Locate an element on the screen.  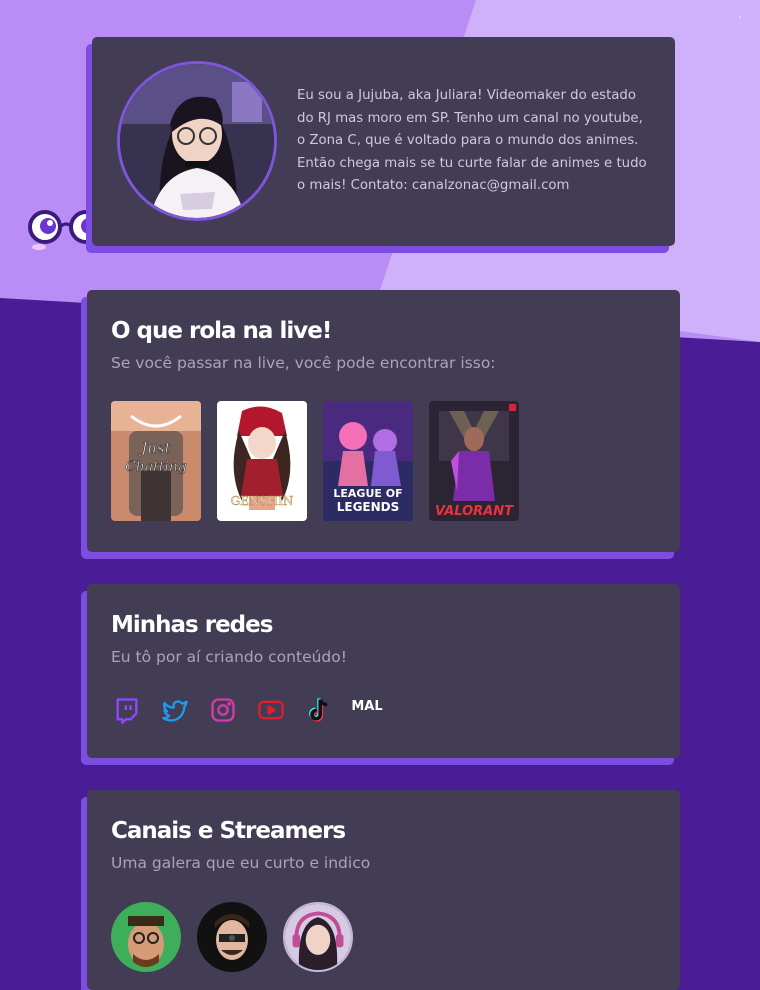
mal-label: MAL is located at coordinates (367, 706).